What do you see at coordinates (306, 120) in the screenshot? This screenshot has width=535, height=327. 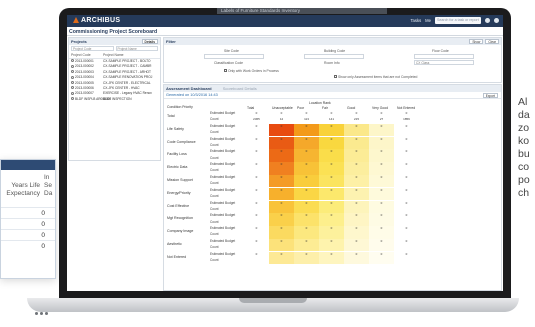 I see `heatmap-cell: 113` at bounding box center [306, 120].